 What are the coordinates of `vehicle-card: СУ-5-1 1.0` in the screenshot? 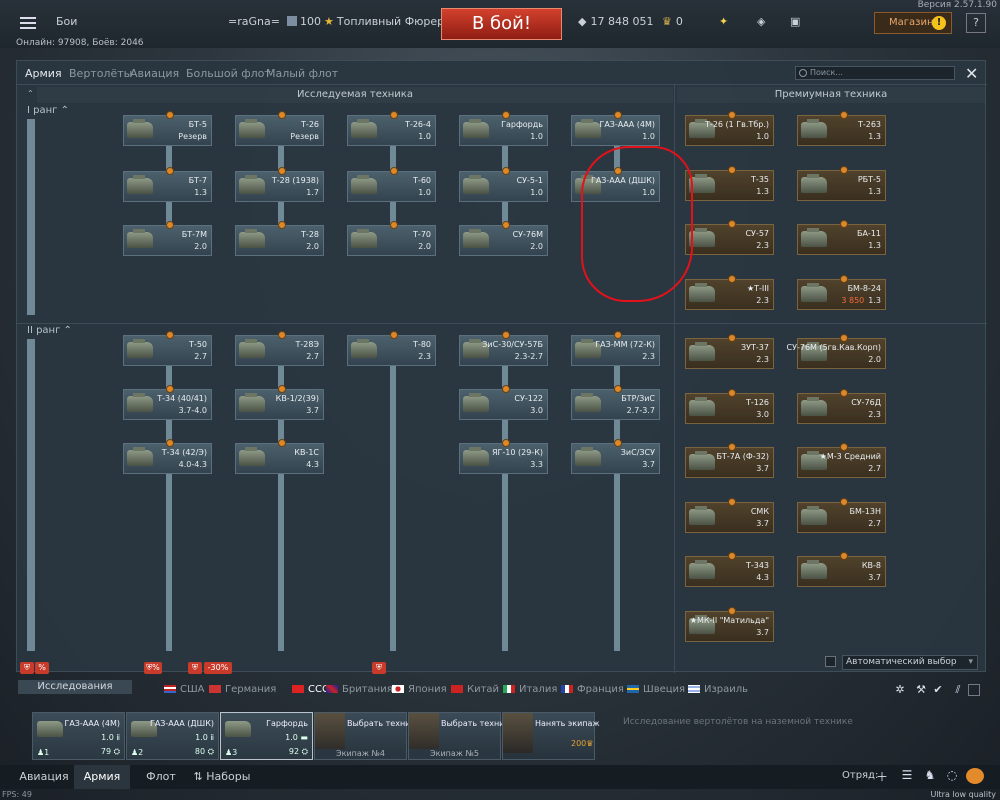 It's located at (503, 184).